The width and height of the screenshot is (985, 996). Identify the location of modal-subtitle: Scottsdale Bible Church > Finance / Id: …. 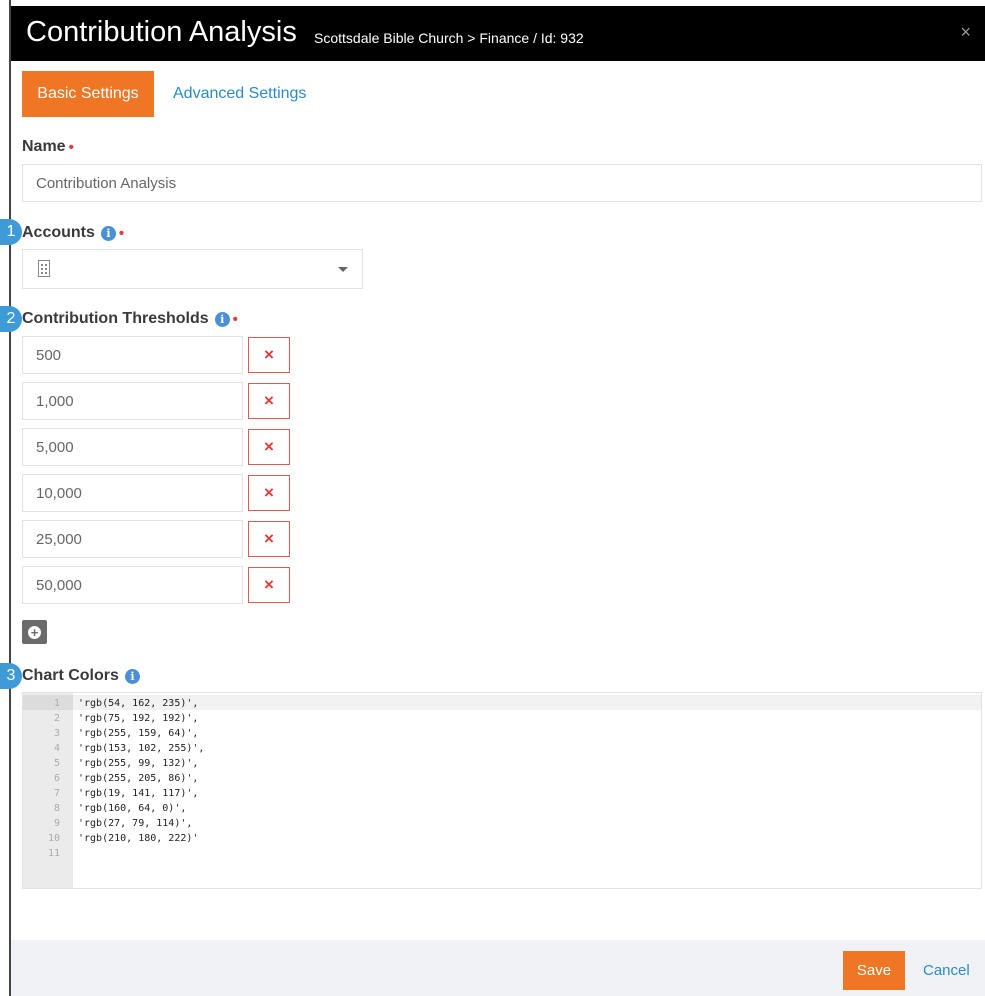
(449, 38).